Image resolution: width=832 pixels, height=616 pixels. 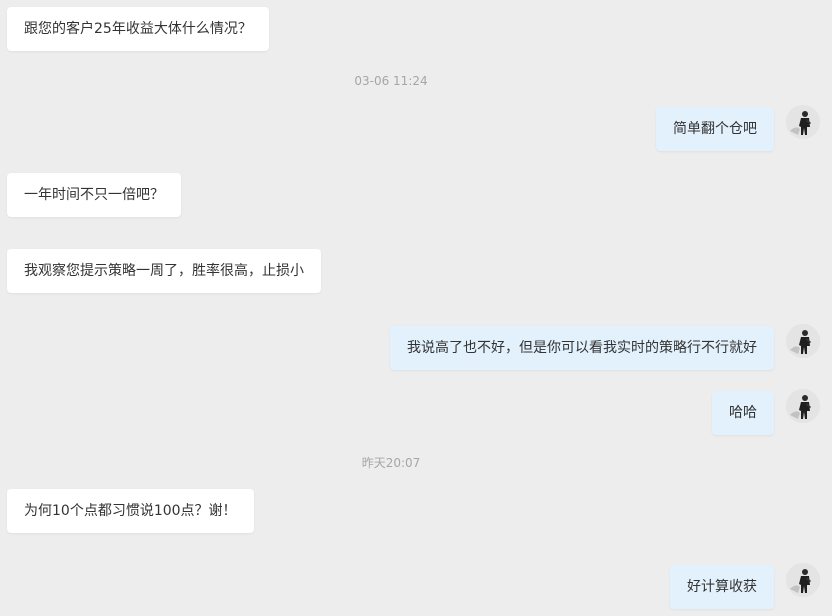 What do you see at coordinates (743, 413) in the screenshot?
I see `message-bubble-outgoing: 哈哈` at bounding box center [743, 413].